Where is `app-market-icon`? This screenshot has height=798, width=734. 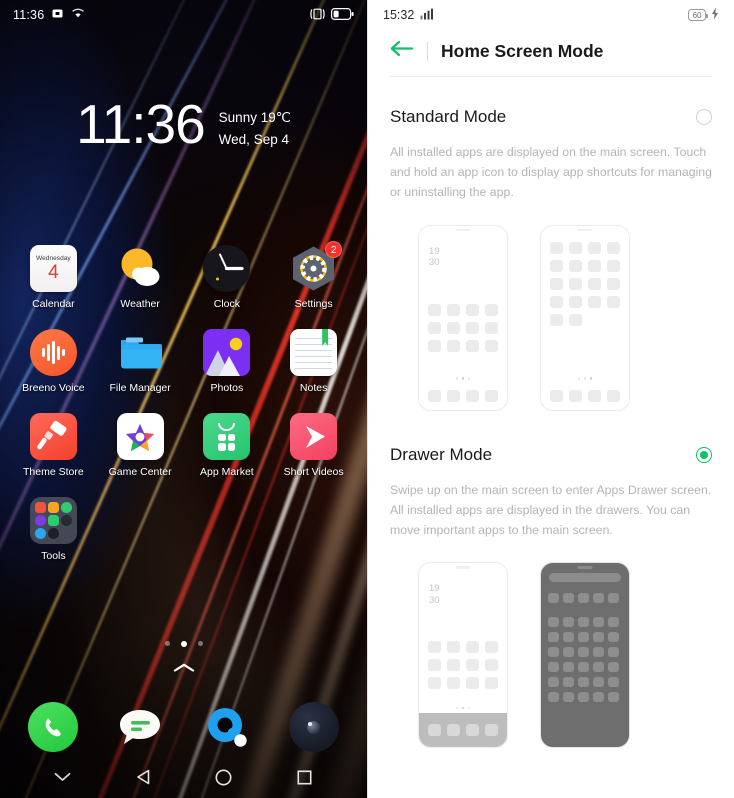 app-market-icon is located at coordinates (227, 436).